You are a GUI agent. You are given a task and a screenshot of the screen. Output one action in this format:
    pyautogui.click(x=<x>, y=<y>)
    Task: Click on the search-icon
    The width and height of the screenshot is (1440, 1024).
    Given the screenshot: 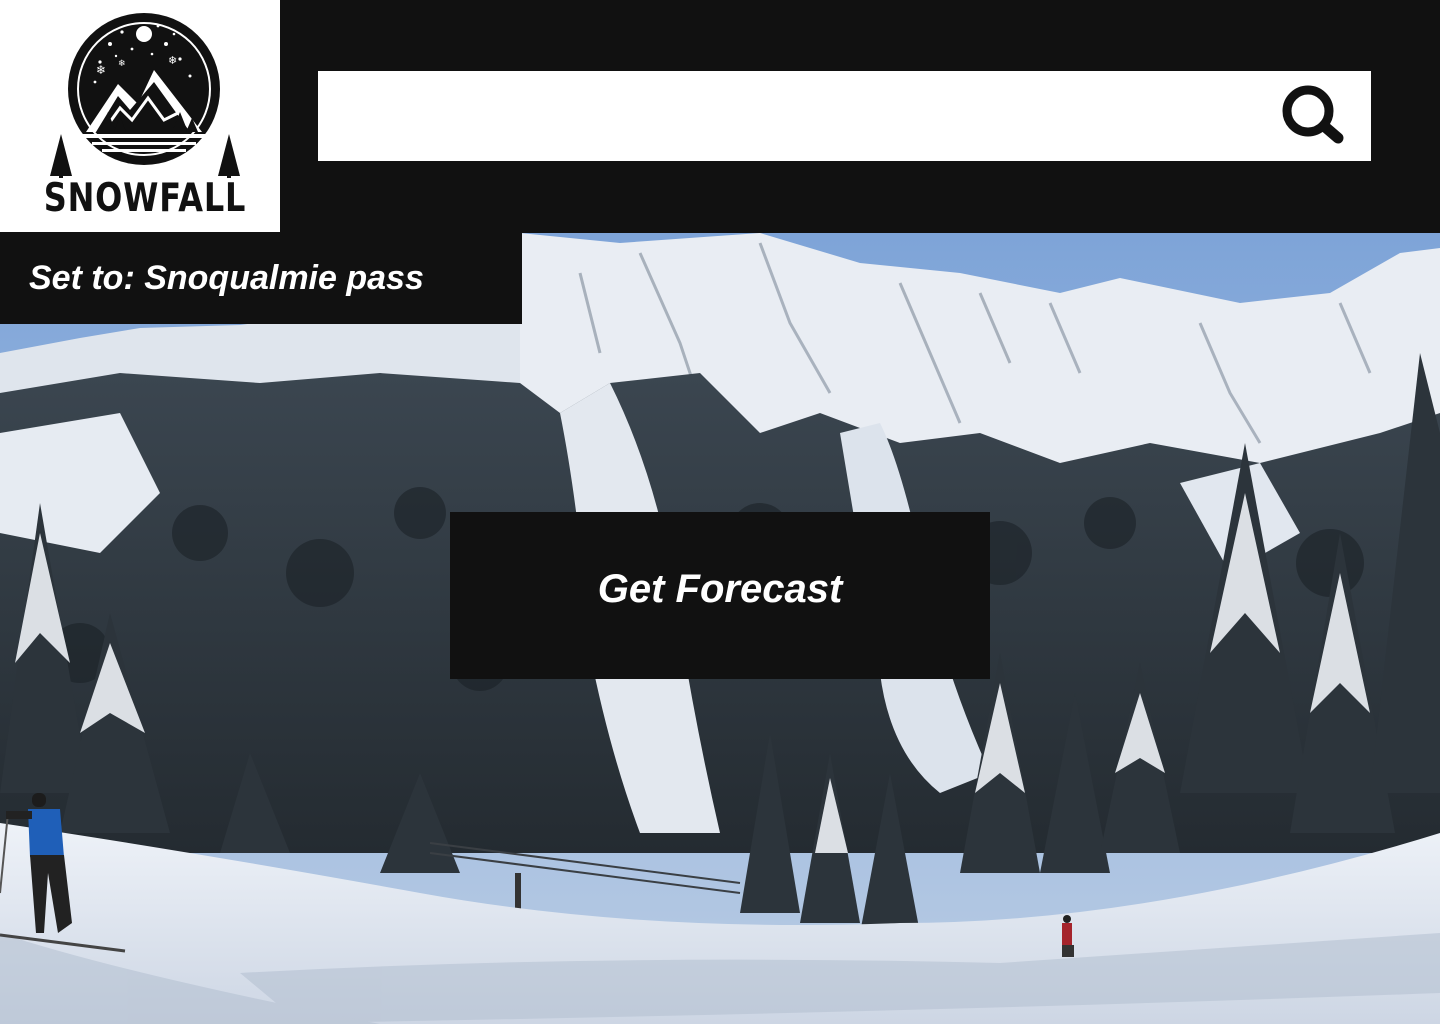 What is the action you would take?
    pyautogui.click(x=1313, y=114)
    